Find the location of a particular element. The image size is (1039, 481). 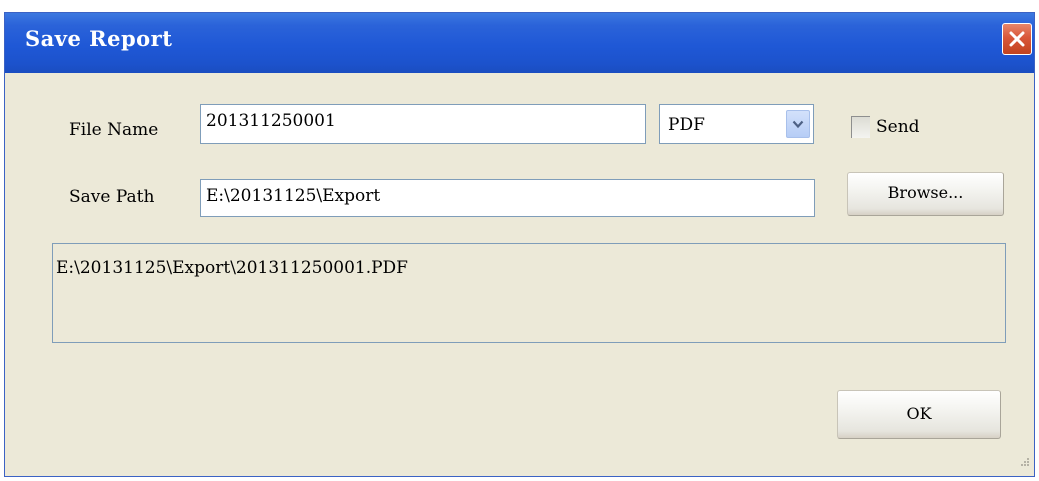

resize-grip-icon is located at coordinates (1025, 463).